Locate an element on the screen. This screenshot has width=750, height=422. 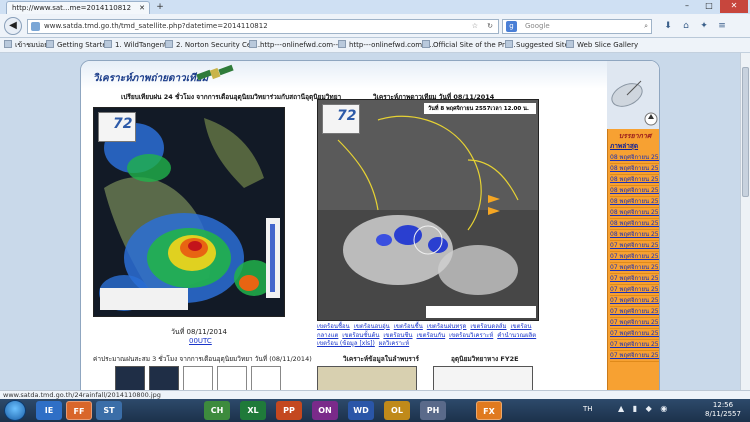
bookmark-item: Web Slice Gallery is located at coordinates (602, 45).